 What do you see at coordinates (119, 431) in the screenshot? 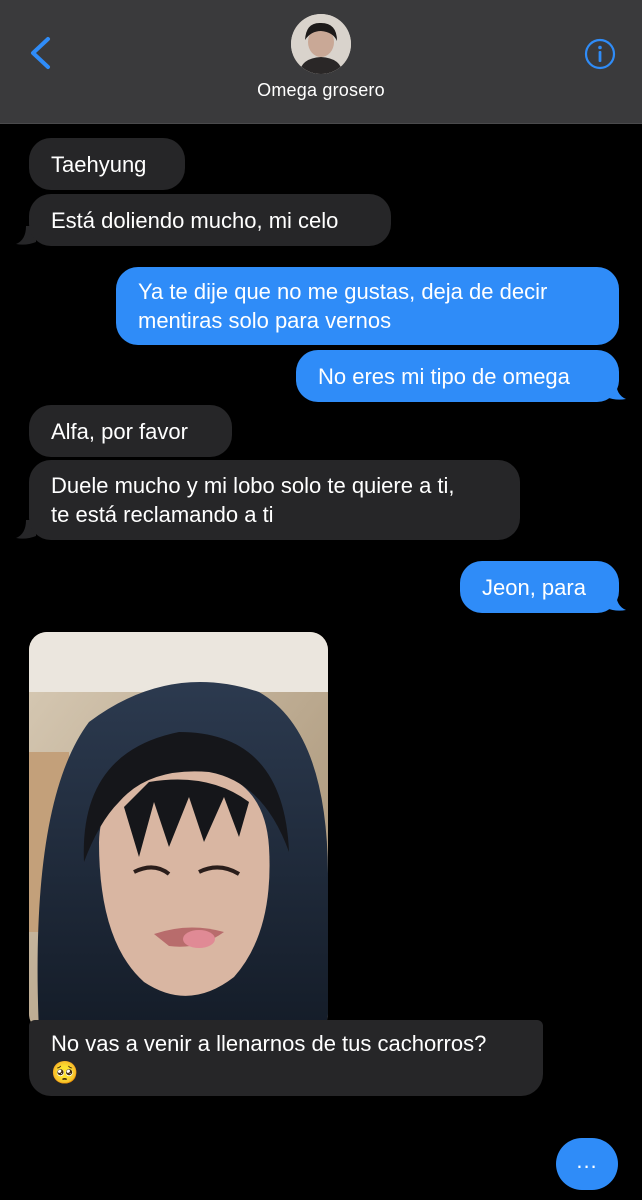
I see `message-text: Alfa, por favor` at bounding box center [119, 431].